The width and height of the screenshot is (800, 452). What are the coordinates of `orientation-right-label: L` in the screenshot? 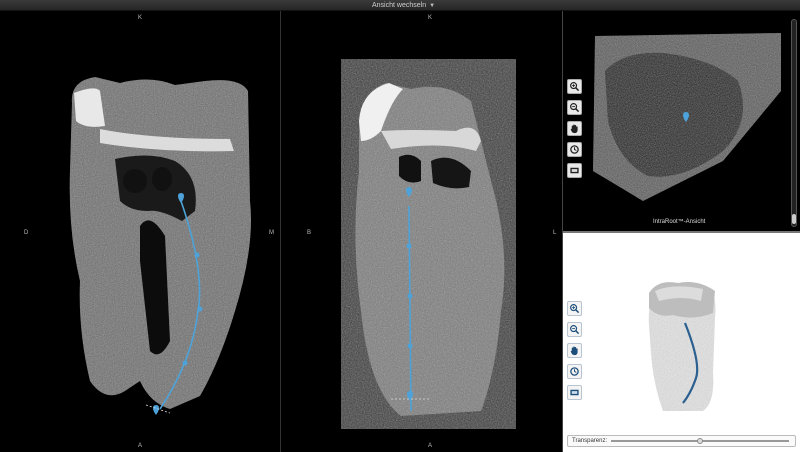 It's located at (555, 233).